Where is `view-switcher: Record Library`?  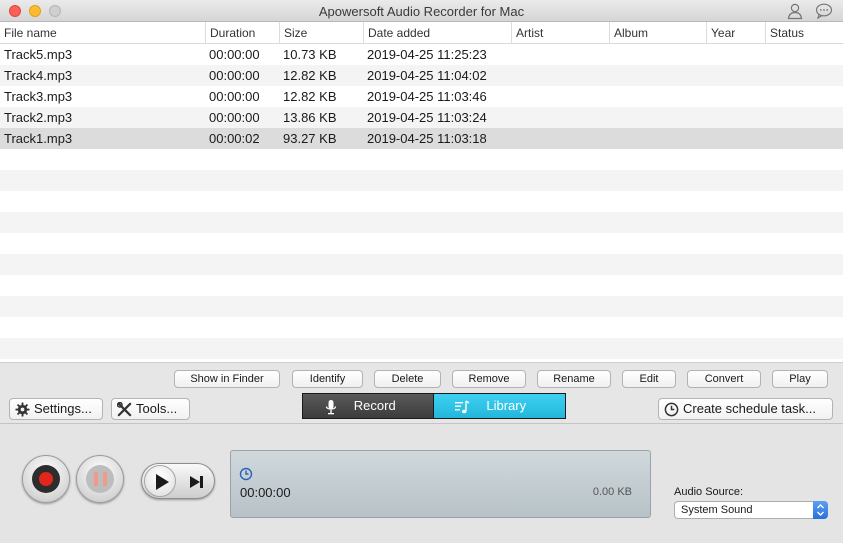
view-switcher: Record Library is located at coordinates (434, 406).